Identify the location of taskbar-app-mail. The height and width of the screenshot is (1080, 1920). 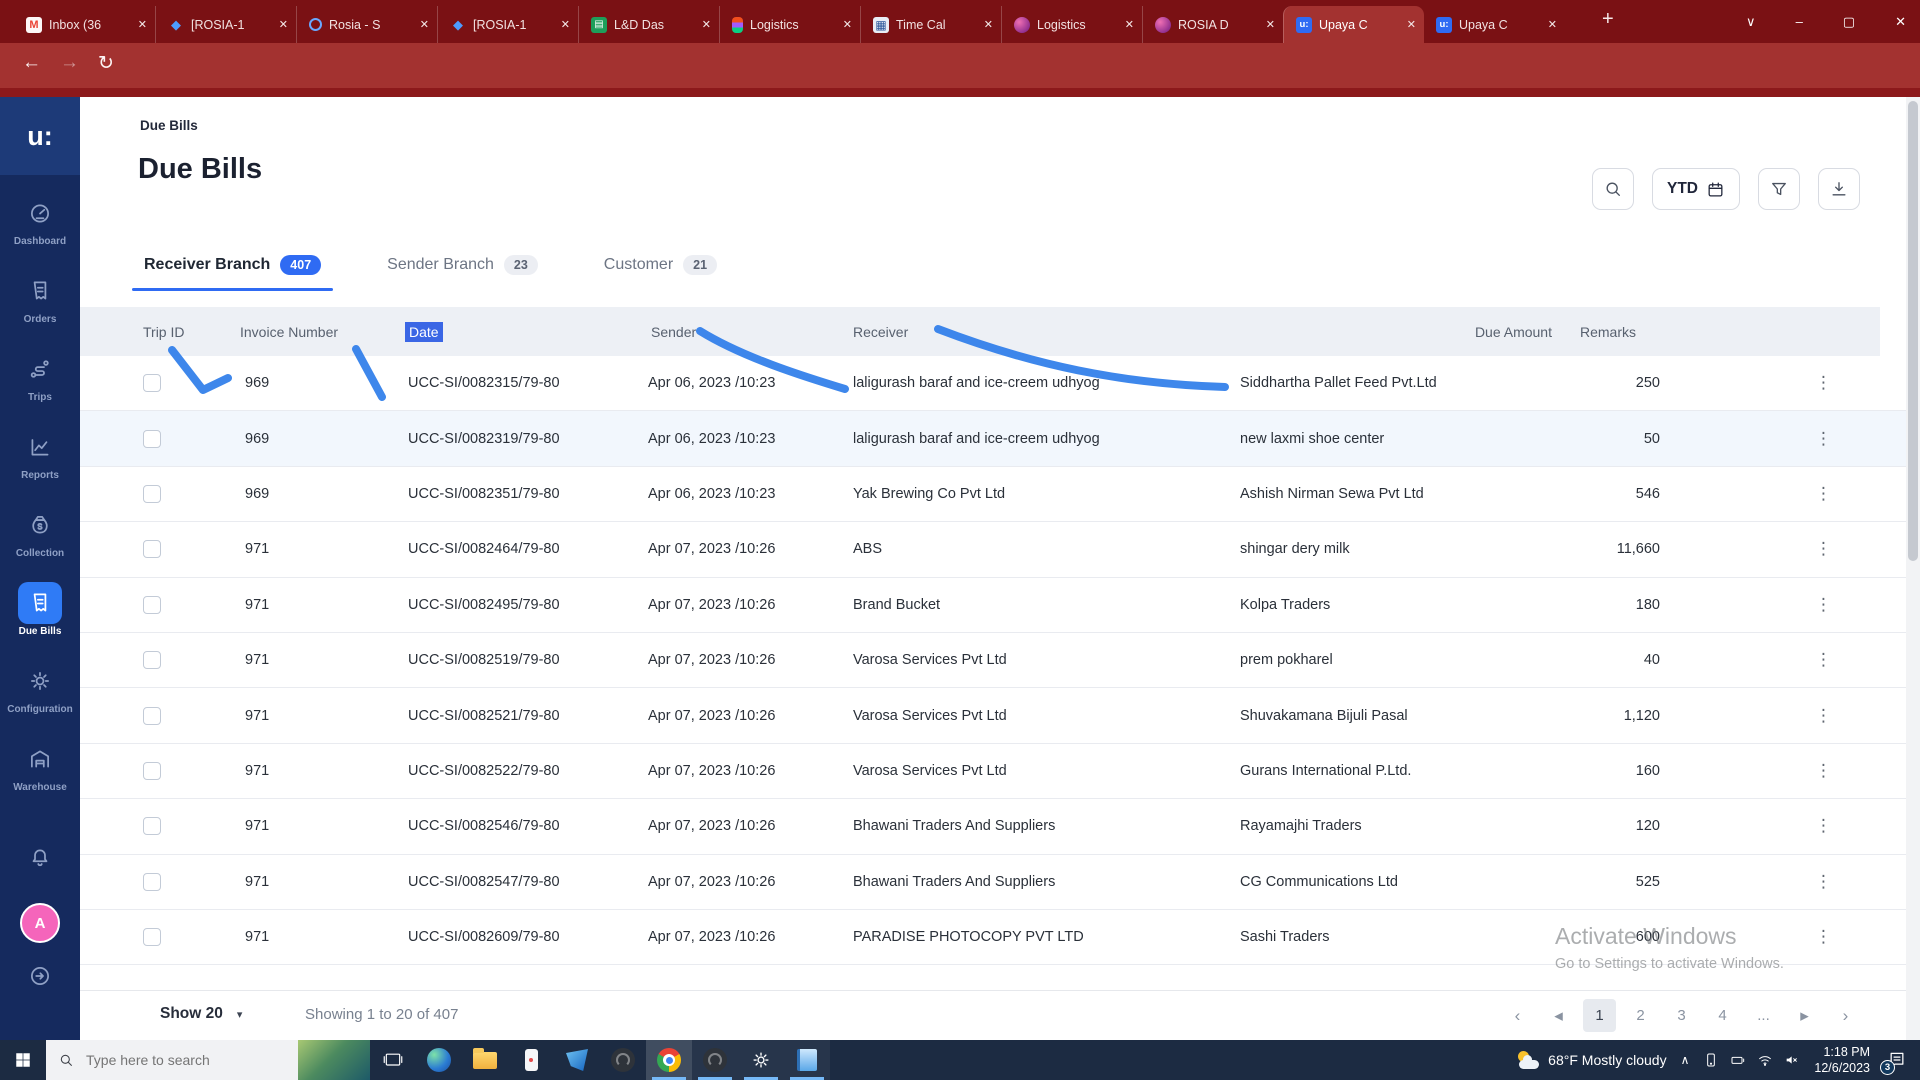
(577, 1060).